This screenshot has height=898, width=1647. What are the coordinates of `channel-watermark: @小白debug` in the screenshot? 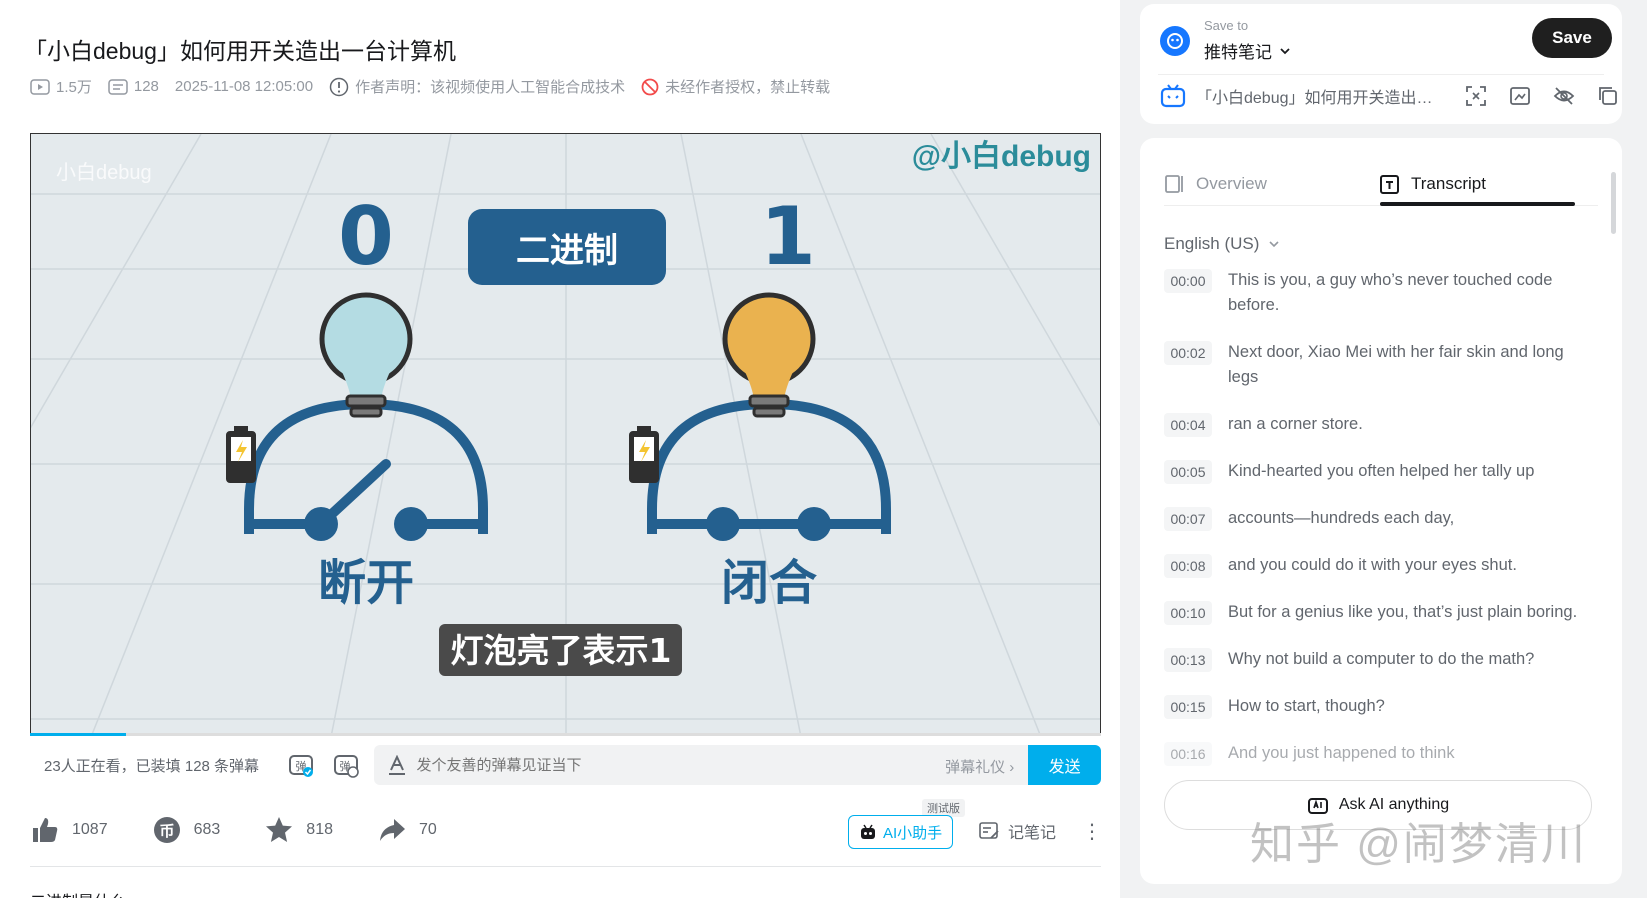 It's located at (1001, 156).